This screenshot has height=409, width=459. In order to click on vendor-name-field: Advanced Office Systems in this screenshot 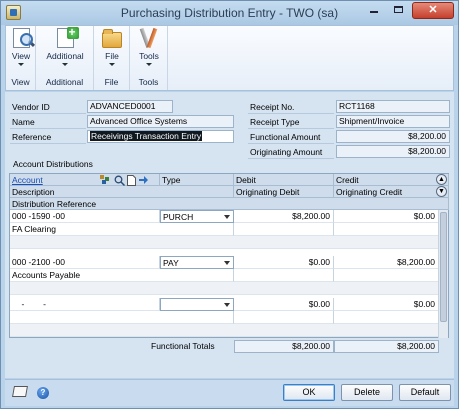, I will do `click(160, 121)`.